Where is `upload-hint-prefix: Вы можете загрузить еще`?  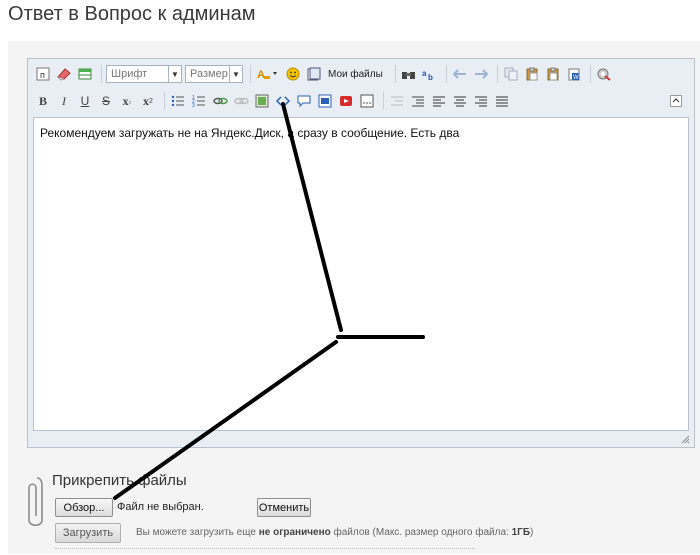
upload-hint-prefix: Вы можете загрузить еще is located at coordinates (196, 532).